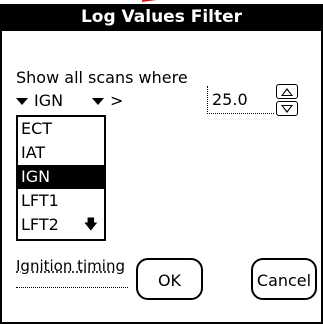 The image size is (323, 324). What do you see at coordinates (240, 100) in the screenshot?
I see `value-input: 25.0` at bounding box center [240, 100].